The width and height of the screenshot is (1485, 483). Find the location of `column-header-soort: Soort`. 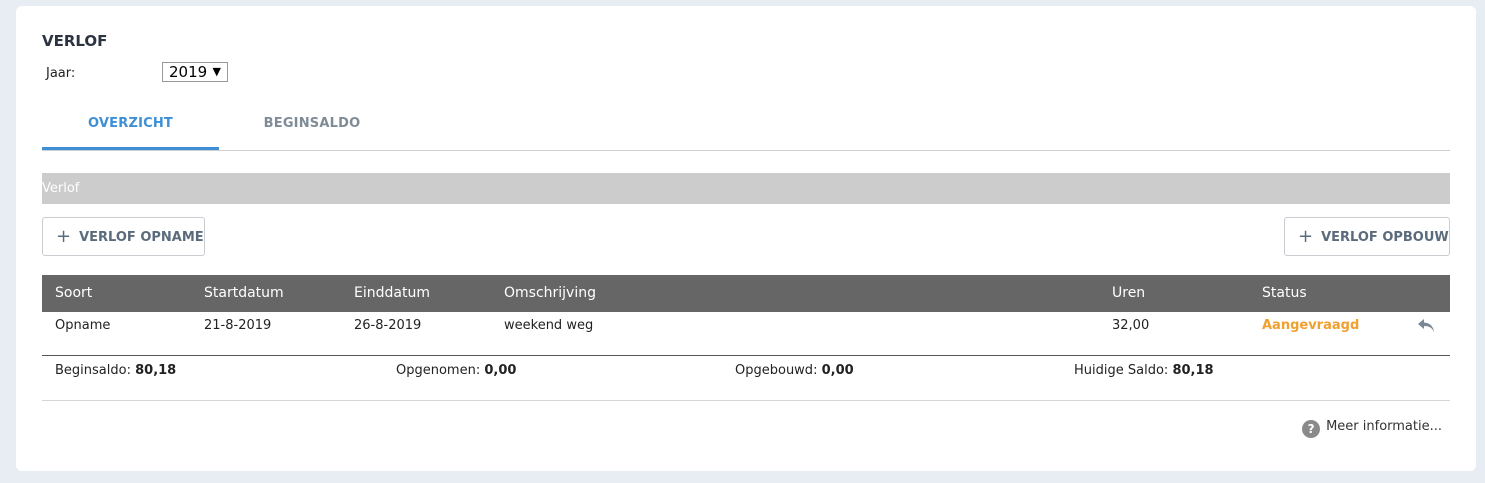

column-header-soort: Soort is located at coordinates (73, 293).